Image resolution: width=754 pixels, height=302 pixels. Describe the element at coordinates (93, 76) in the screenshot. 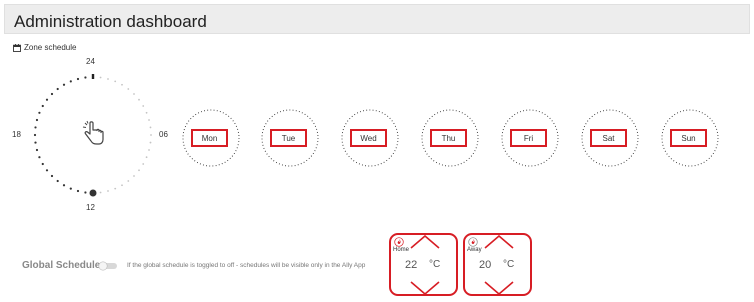

I see `clock-marker-top` at that location.